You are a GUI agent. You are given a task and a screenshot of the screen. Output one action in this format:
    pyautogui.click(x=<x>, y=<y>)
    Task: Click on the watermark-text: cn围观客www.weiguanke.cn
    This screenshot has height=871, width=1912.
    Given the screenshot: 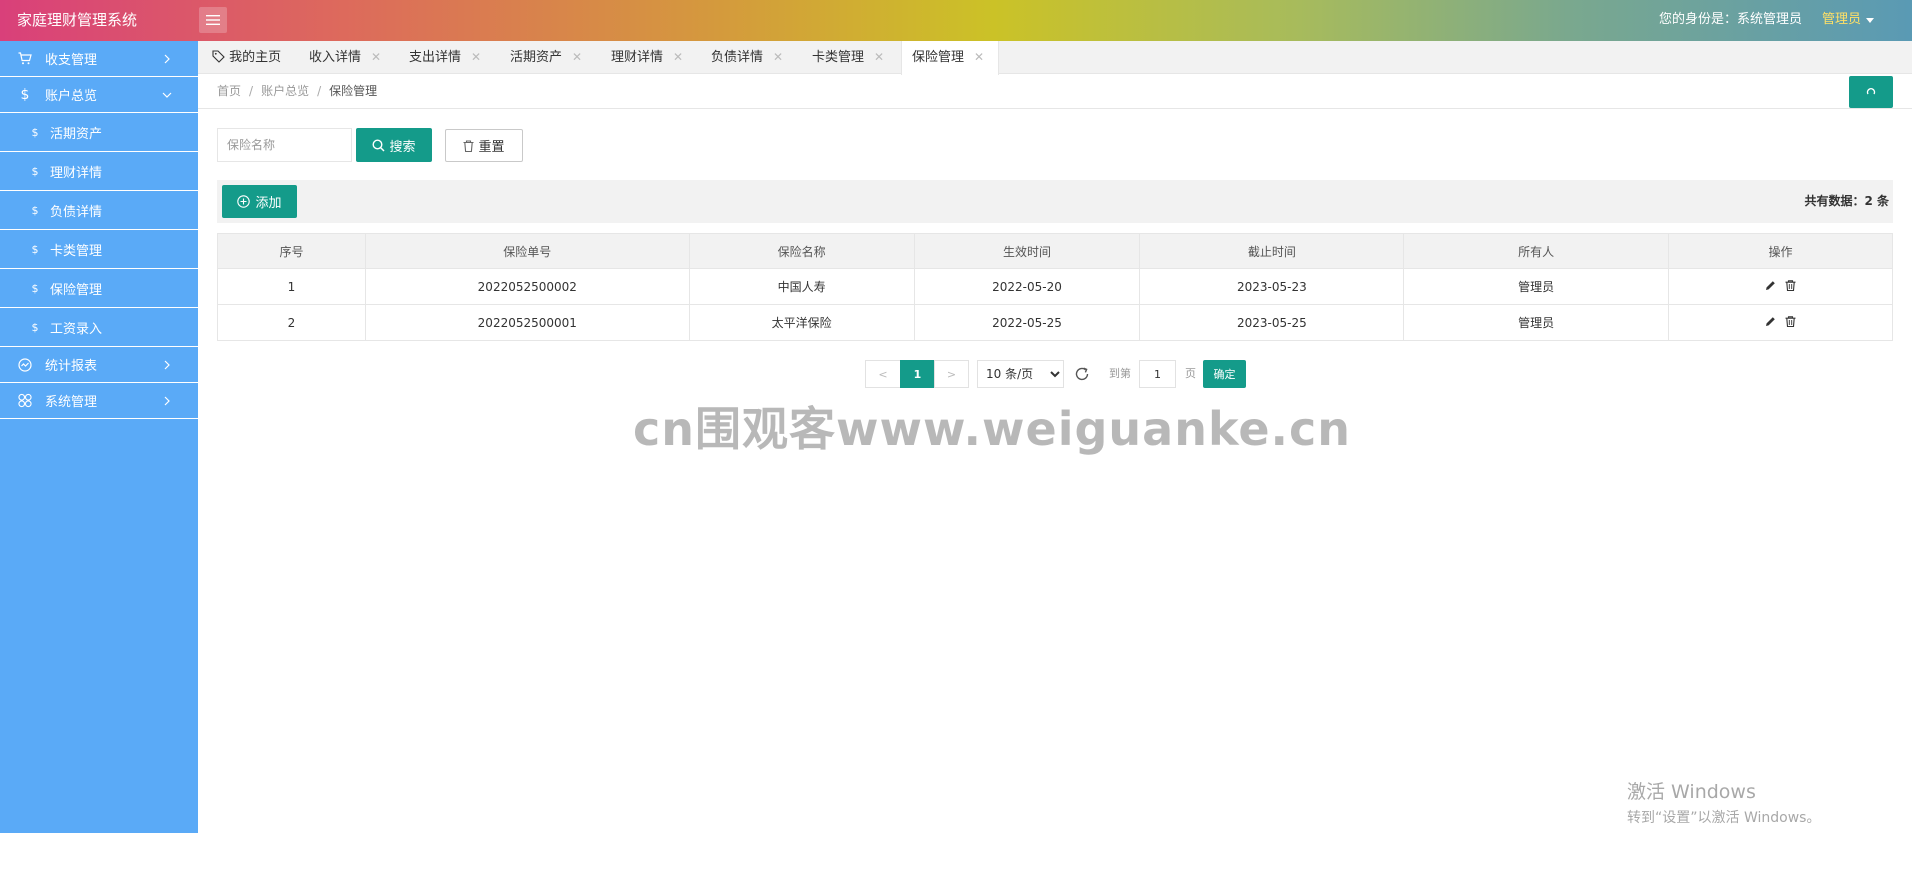 What is the action you would take?
    pyautogui.click(x=992, y=429)
    